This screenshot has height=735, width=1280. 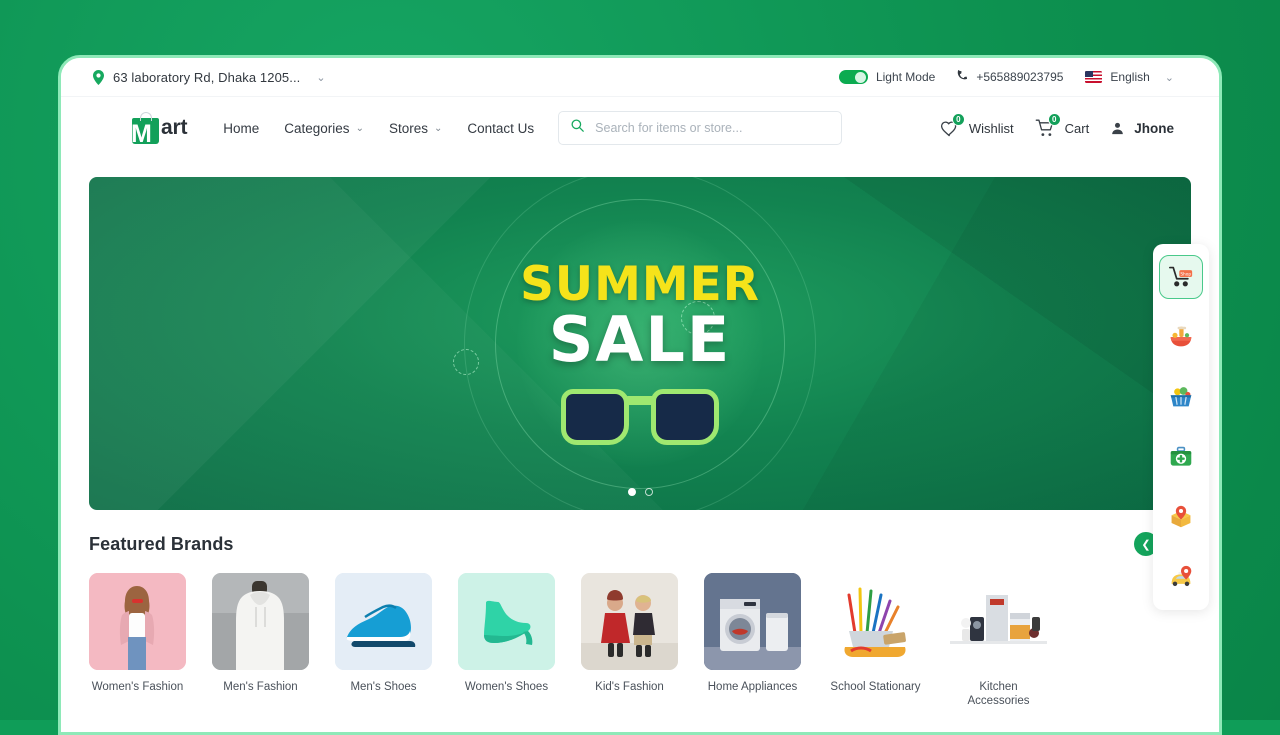 I want to click on rail-item-food, so click(x=1181, y=337).